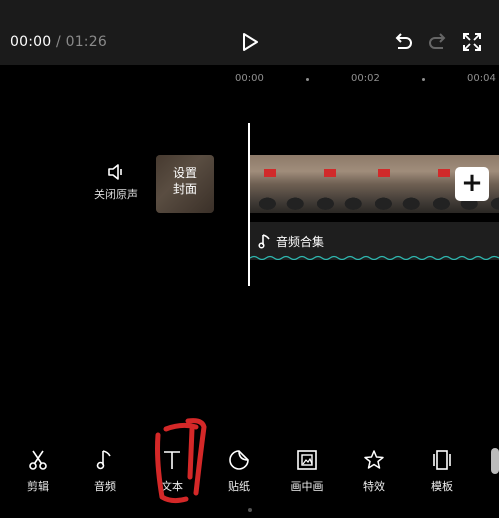  Describe the element at coordinates (374, 257) in the screenshot. I see `audio-waveform` at that location.